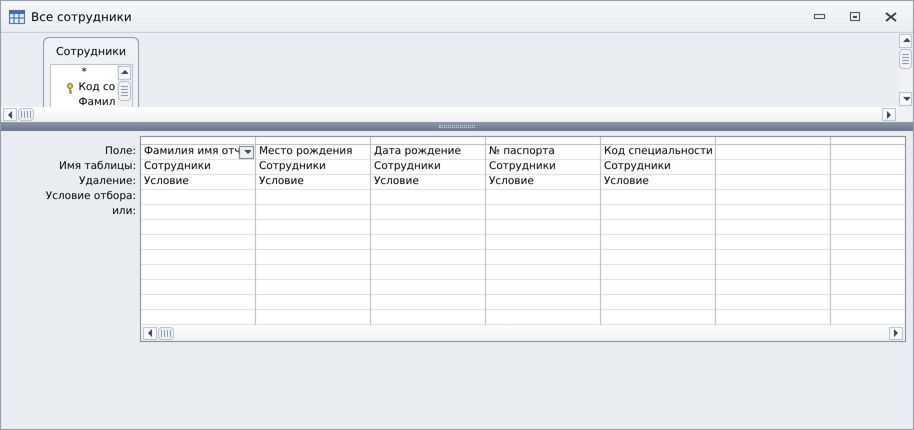  What do you see at coordinates (457, 126) in the screenshot?
I see `splitter-grip` at bounding box center [457, 126].